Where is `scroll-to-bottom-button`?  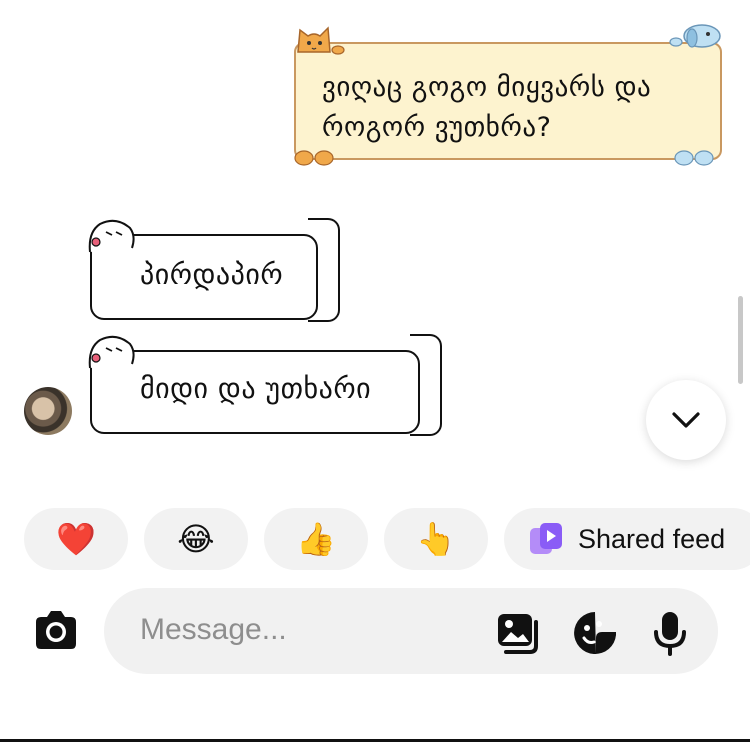
scroll-to-bottom-button is located at coordinates (686, 420).